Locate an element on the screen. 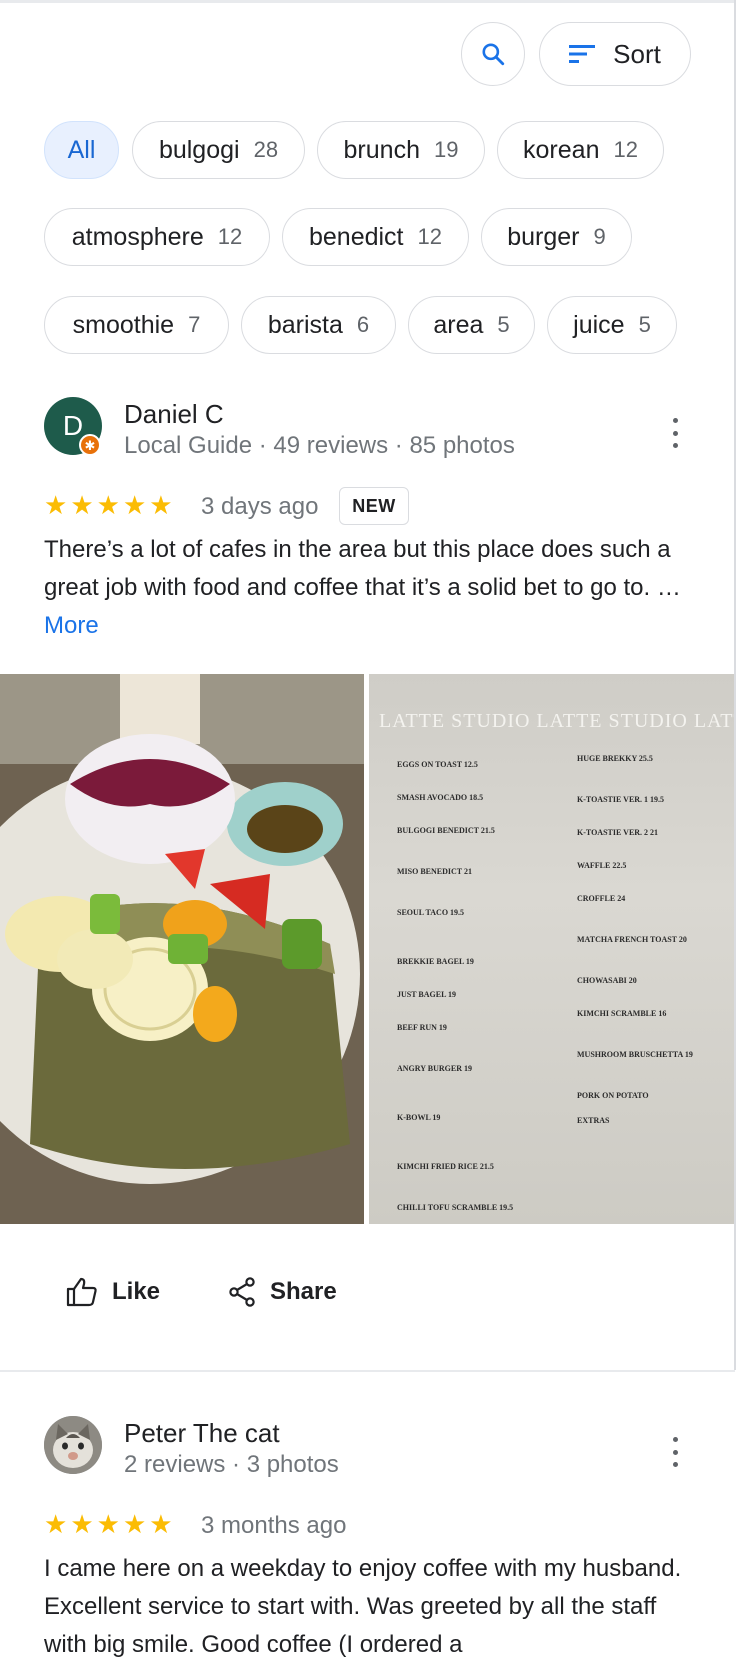 This screenshot has height=1664, width=740. chip-burger: burger 9 is located at coordinates (556, 237).